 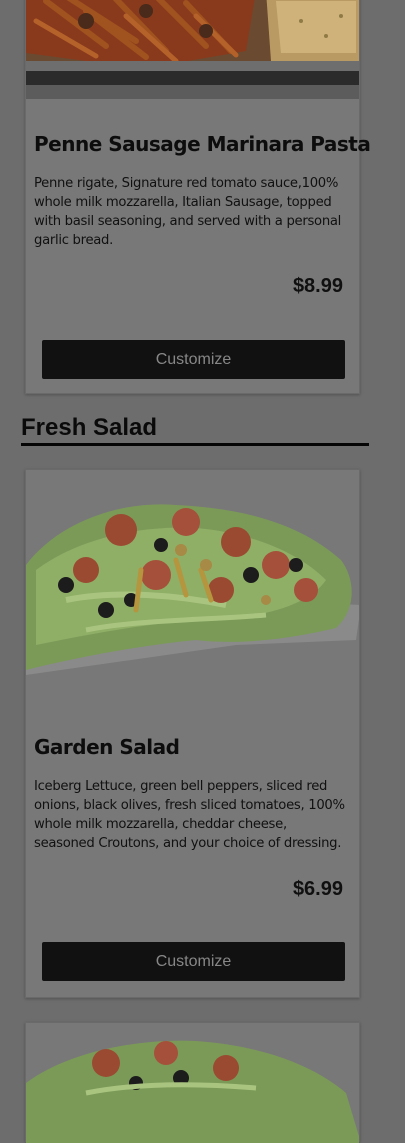 I want to click on salad-image, so click(x=192, y=1083).